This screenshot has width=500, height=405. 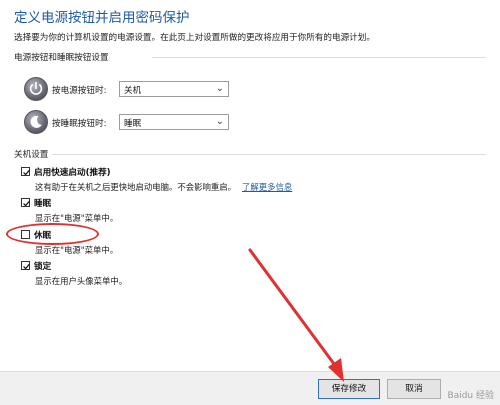 I want to click on power-icon, so click(x=36, y=88).